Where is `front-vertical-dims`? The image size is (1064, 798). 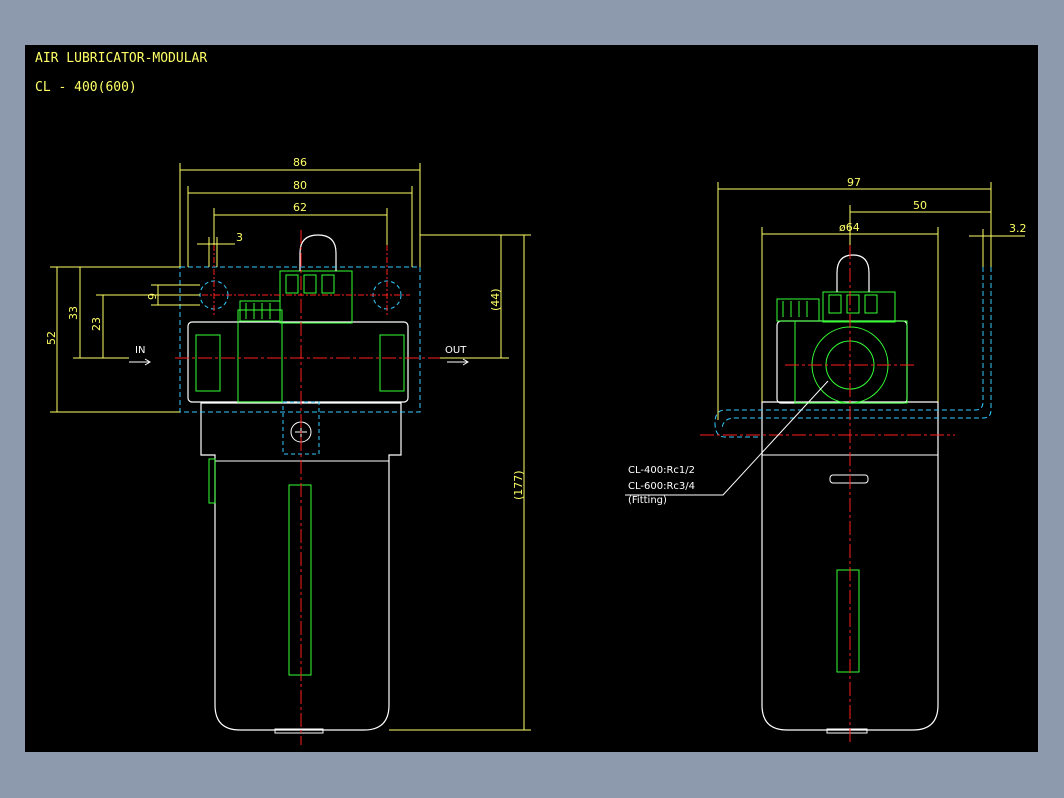
front-vertical-dims is located at coordinates (125, 339).